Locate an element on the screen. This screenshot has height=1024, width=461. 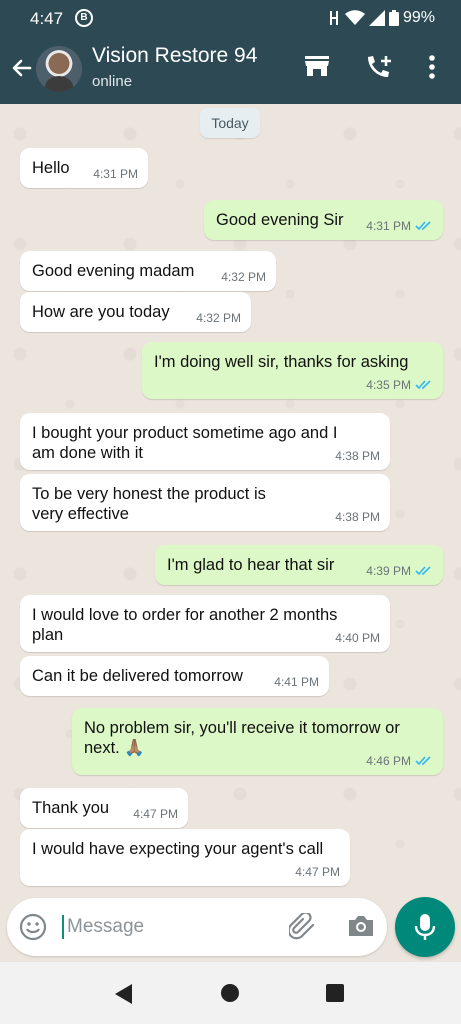
nav-home-icon is located at coordinates (230, 993).